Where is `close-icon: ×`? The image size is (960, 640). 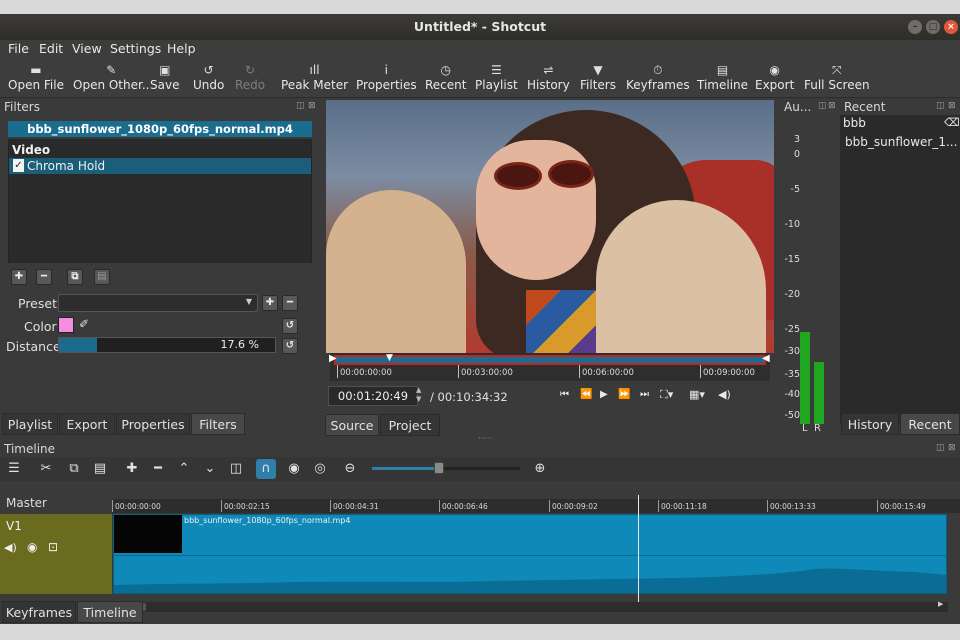 close-icon: × is located at coordinates (951, 27).